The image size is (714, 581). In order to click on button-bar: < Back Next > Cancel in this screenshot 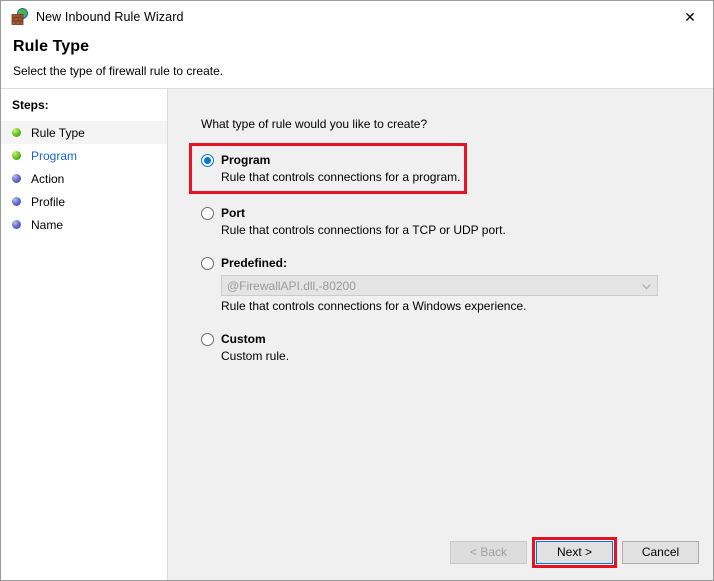, I will do `click(440, 552)`.